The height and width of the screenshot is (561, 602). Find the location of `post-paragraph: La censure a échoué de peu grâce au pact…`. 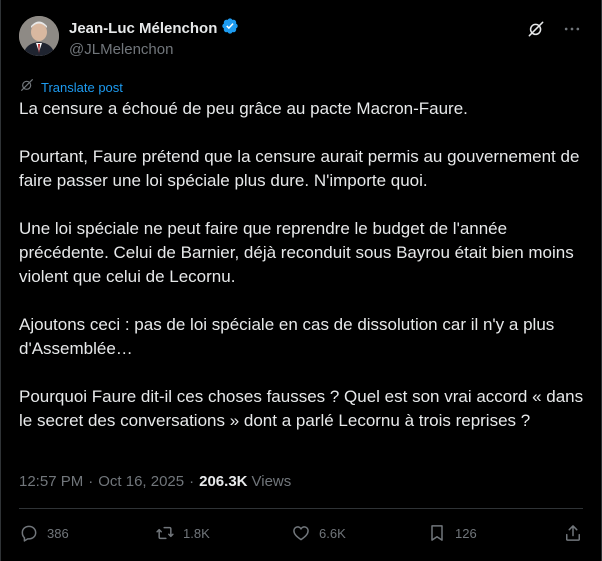

post-paragraph: La censure a échoué de peu grâce au pact… is located at coordinates (243, 108).